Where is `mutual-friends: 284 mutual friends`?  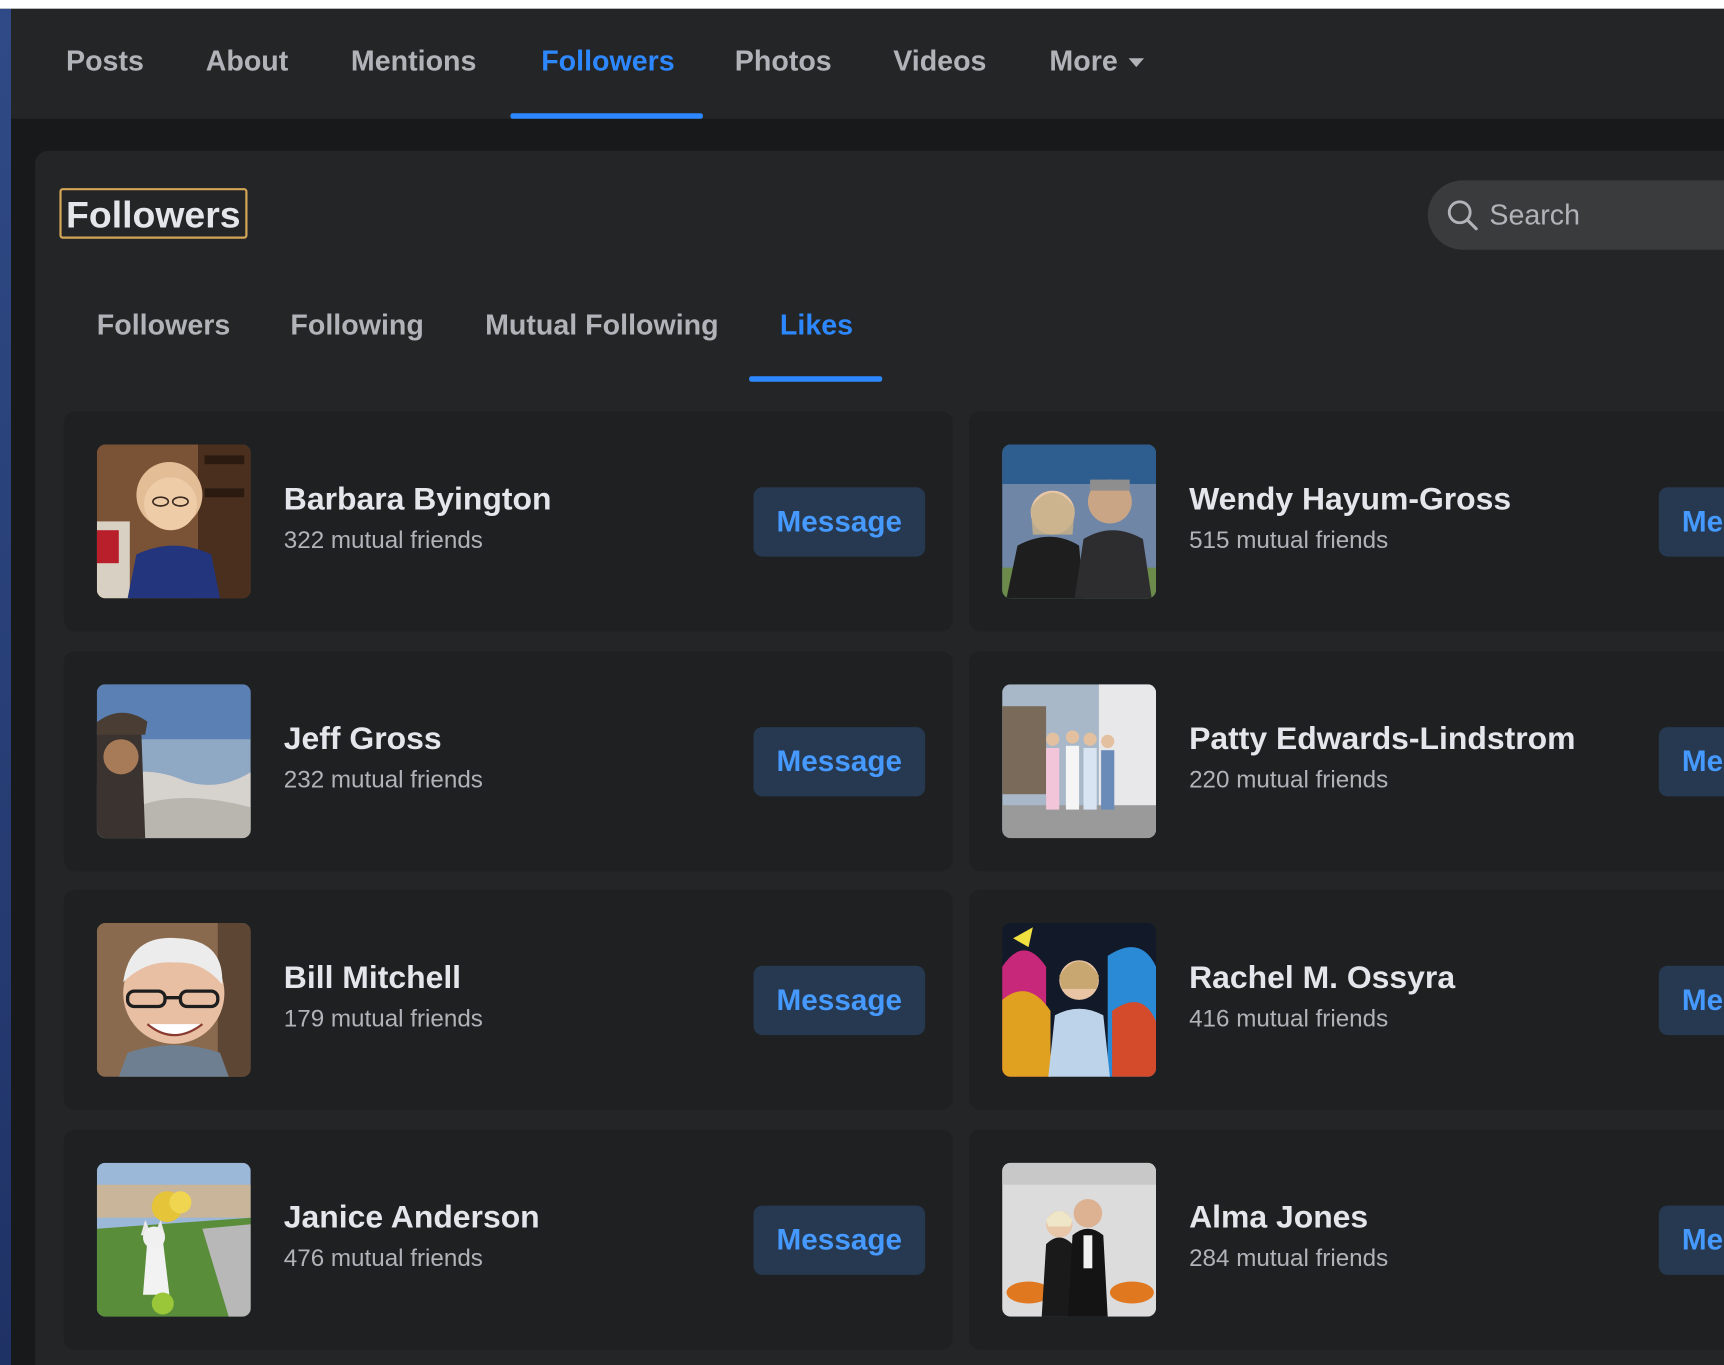
mutual-friends: 284 mutual friends is located at coordinates (1289, 1258).